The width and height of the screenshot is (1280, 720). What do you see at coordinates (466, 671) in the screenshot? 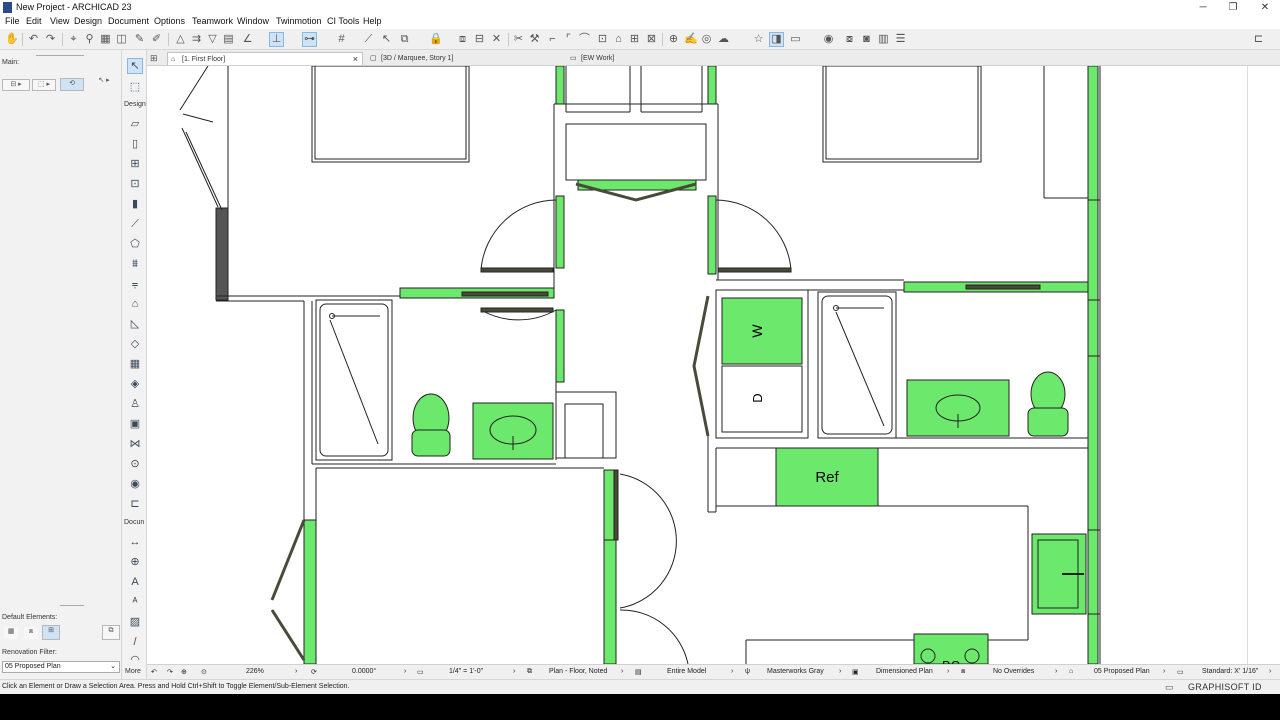
I see `scale-value: 1/4" = 1'-0"` at bounding box center [466, 671].